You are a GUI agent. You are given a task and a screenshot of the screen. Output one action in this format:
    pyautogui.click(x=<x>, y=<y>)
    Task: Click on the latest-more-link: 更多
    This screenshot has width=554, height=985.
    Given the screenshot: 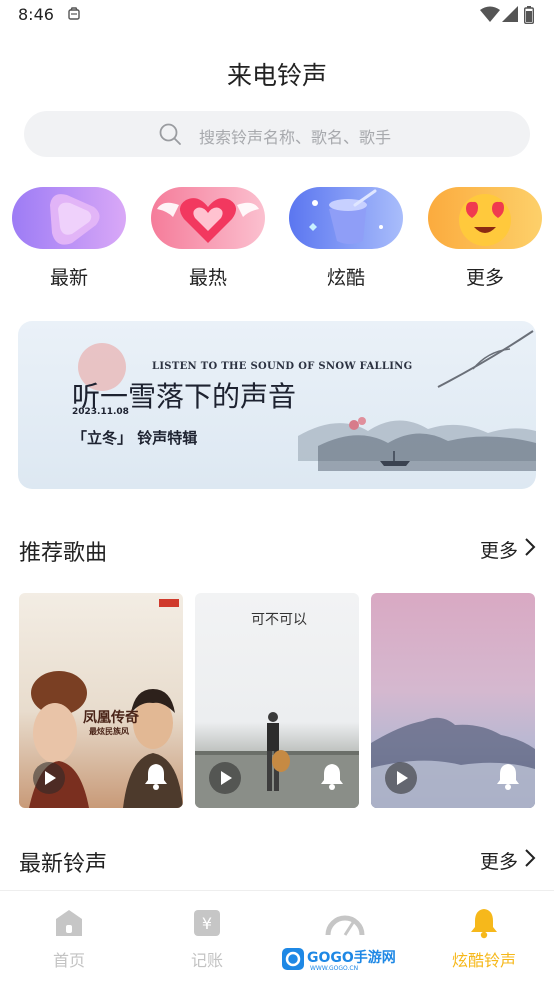 What is the action you would take?
    pyautogui.click(x=508, y=860)
    